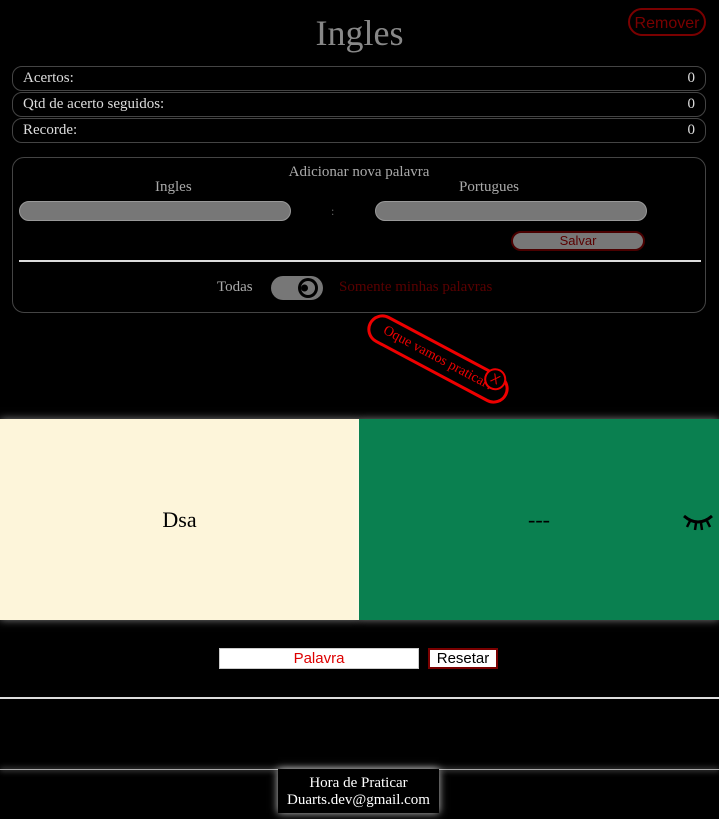 The width and height of the screenshot is (719, 819). What do you see at coordinates (463, 658) in the screenshot?
I see `reset-button: Resetar` at bounding box center [463, 658].